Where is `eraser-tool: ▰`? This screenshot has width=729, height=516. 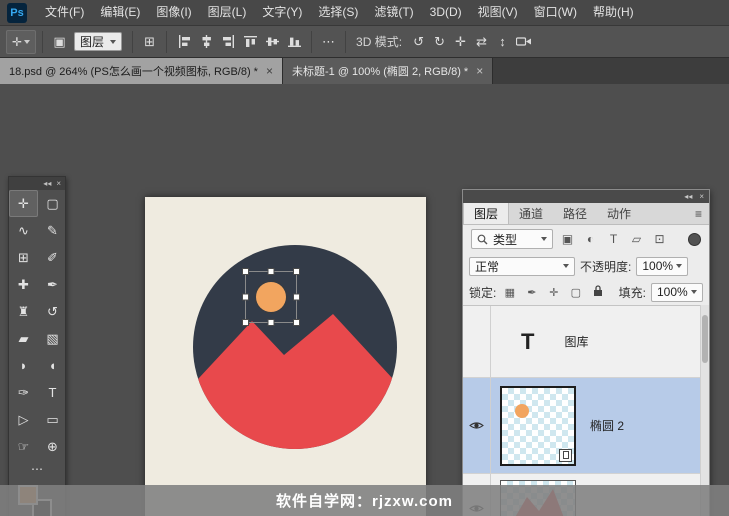 eraser-tool: ▰ is located at coordinates (23, 338).